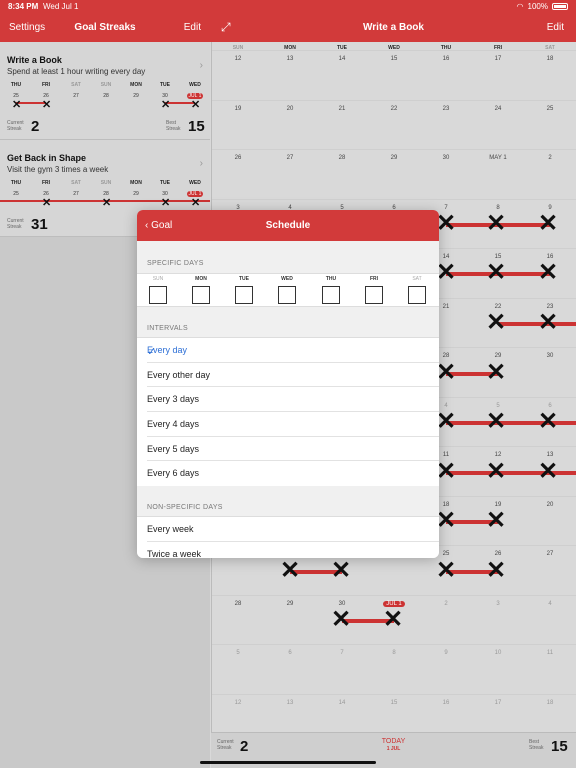  What do you see at coordinates (293, 350) in the screenshot?
I see `interval-every-day: Every day ✓` at bounding box center [293, 350].